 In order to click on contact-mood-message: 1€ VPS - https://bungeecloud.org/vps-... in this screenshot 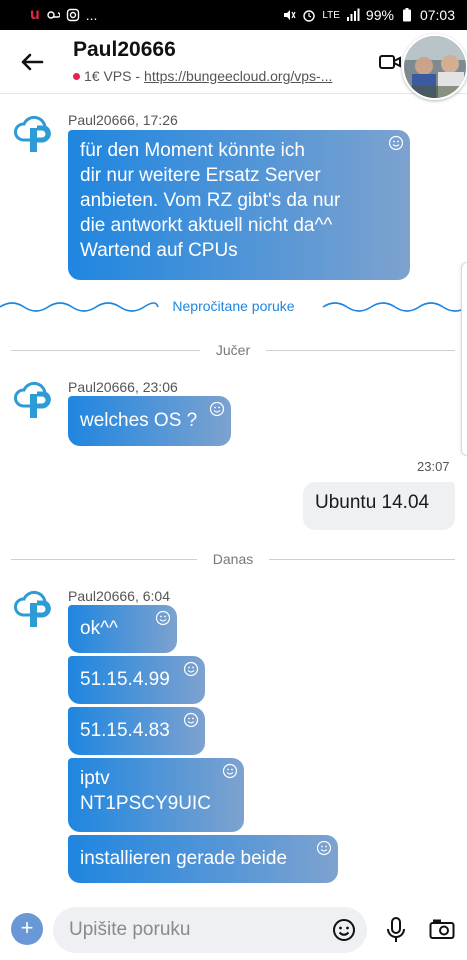, I will do `click(202, 76)`.